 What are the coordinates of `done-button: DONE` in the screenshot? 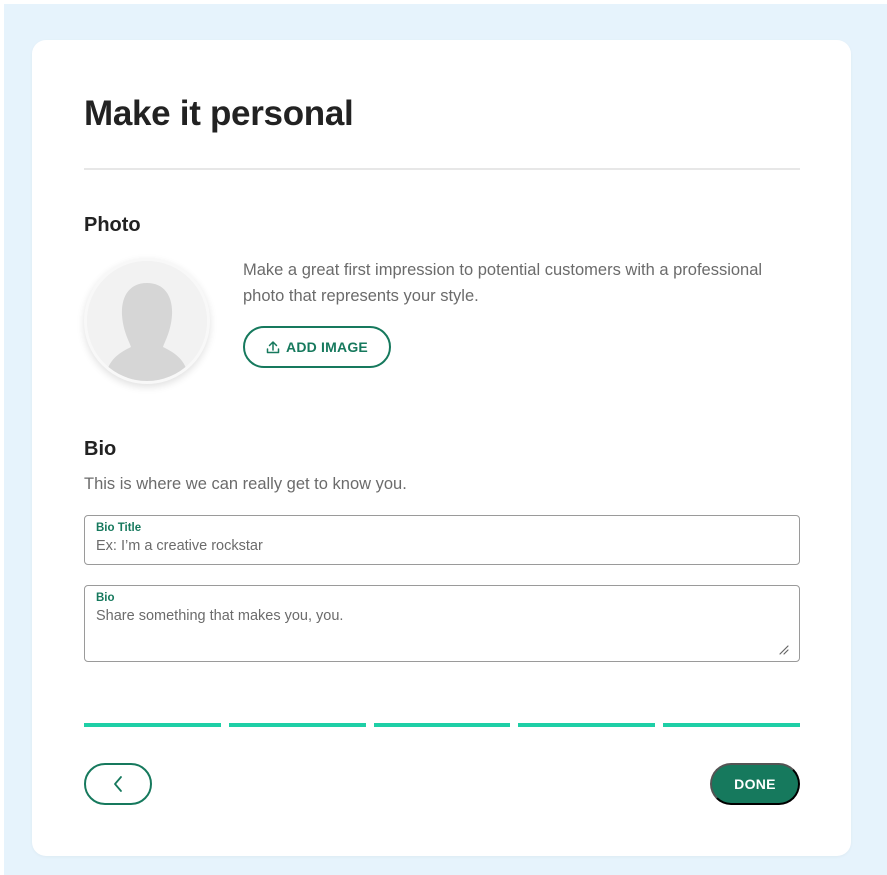 It's located at (755, 784).